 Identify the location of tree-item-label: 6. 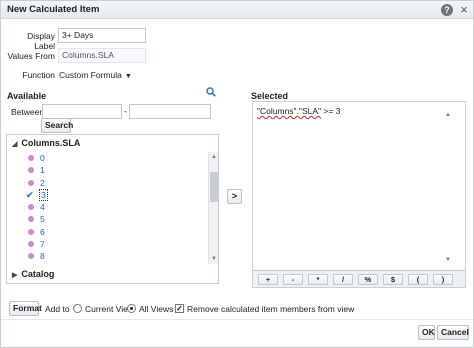
(42, 231).